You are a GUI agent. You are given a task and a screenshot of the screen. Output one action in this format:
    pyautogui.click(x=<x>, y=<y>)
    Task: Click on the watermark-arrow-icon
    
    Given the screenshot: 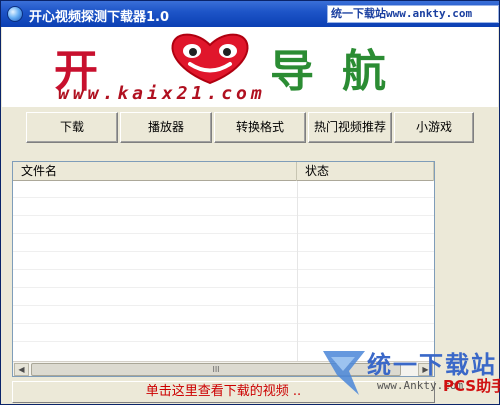 What is the action you would take?
    pyautogui.click(x=344, y=373)
    